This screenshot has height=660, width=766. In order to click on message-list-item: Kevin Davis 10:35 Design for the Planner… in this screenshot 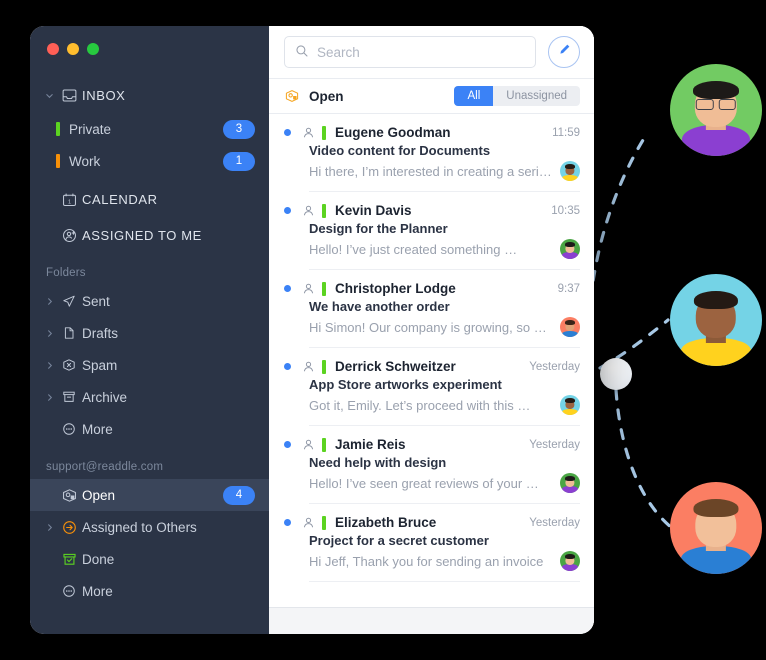, I will do `click(431, 231)`.